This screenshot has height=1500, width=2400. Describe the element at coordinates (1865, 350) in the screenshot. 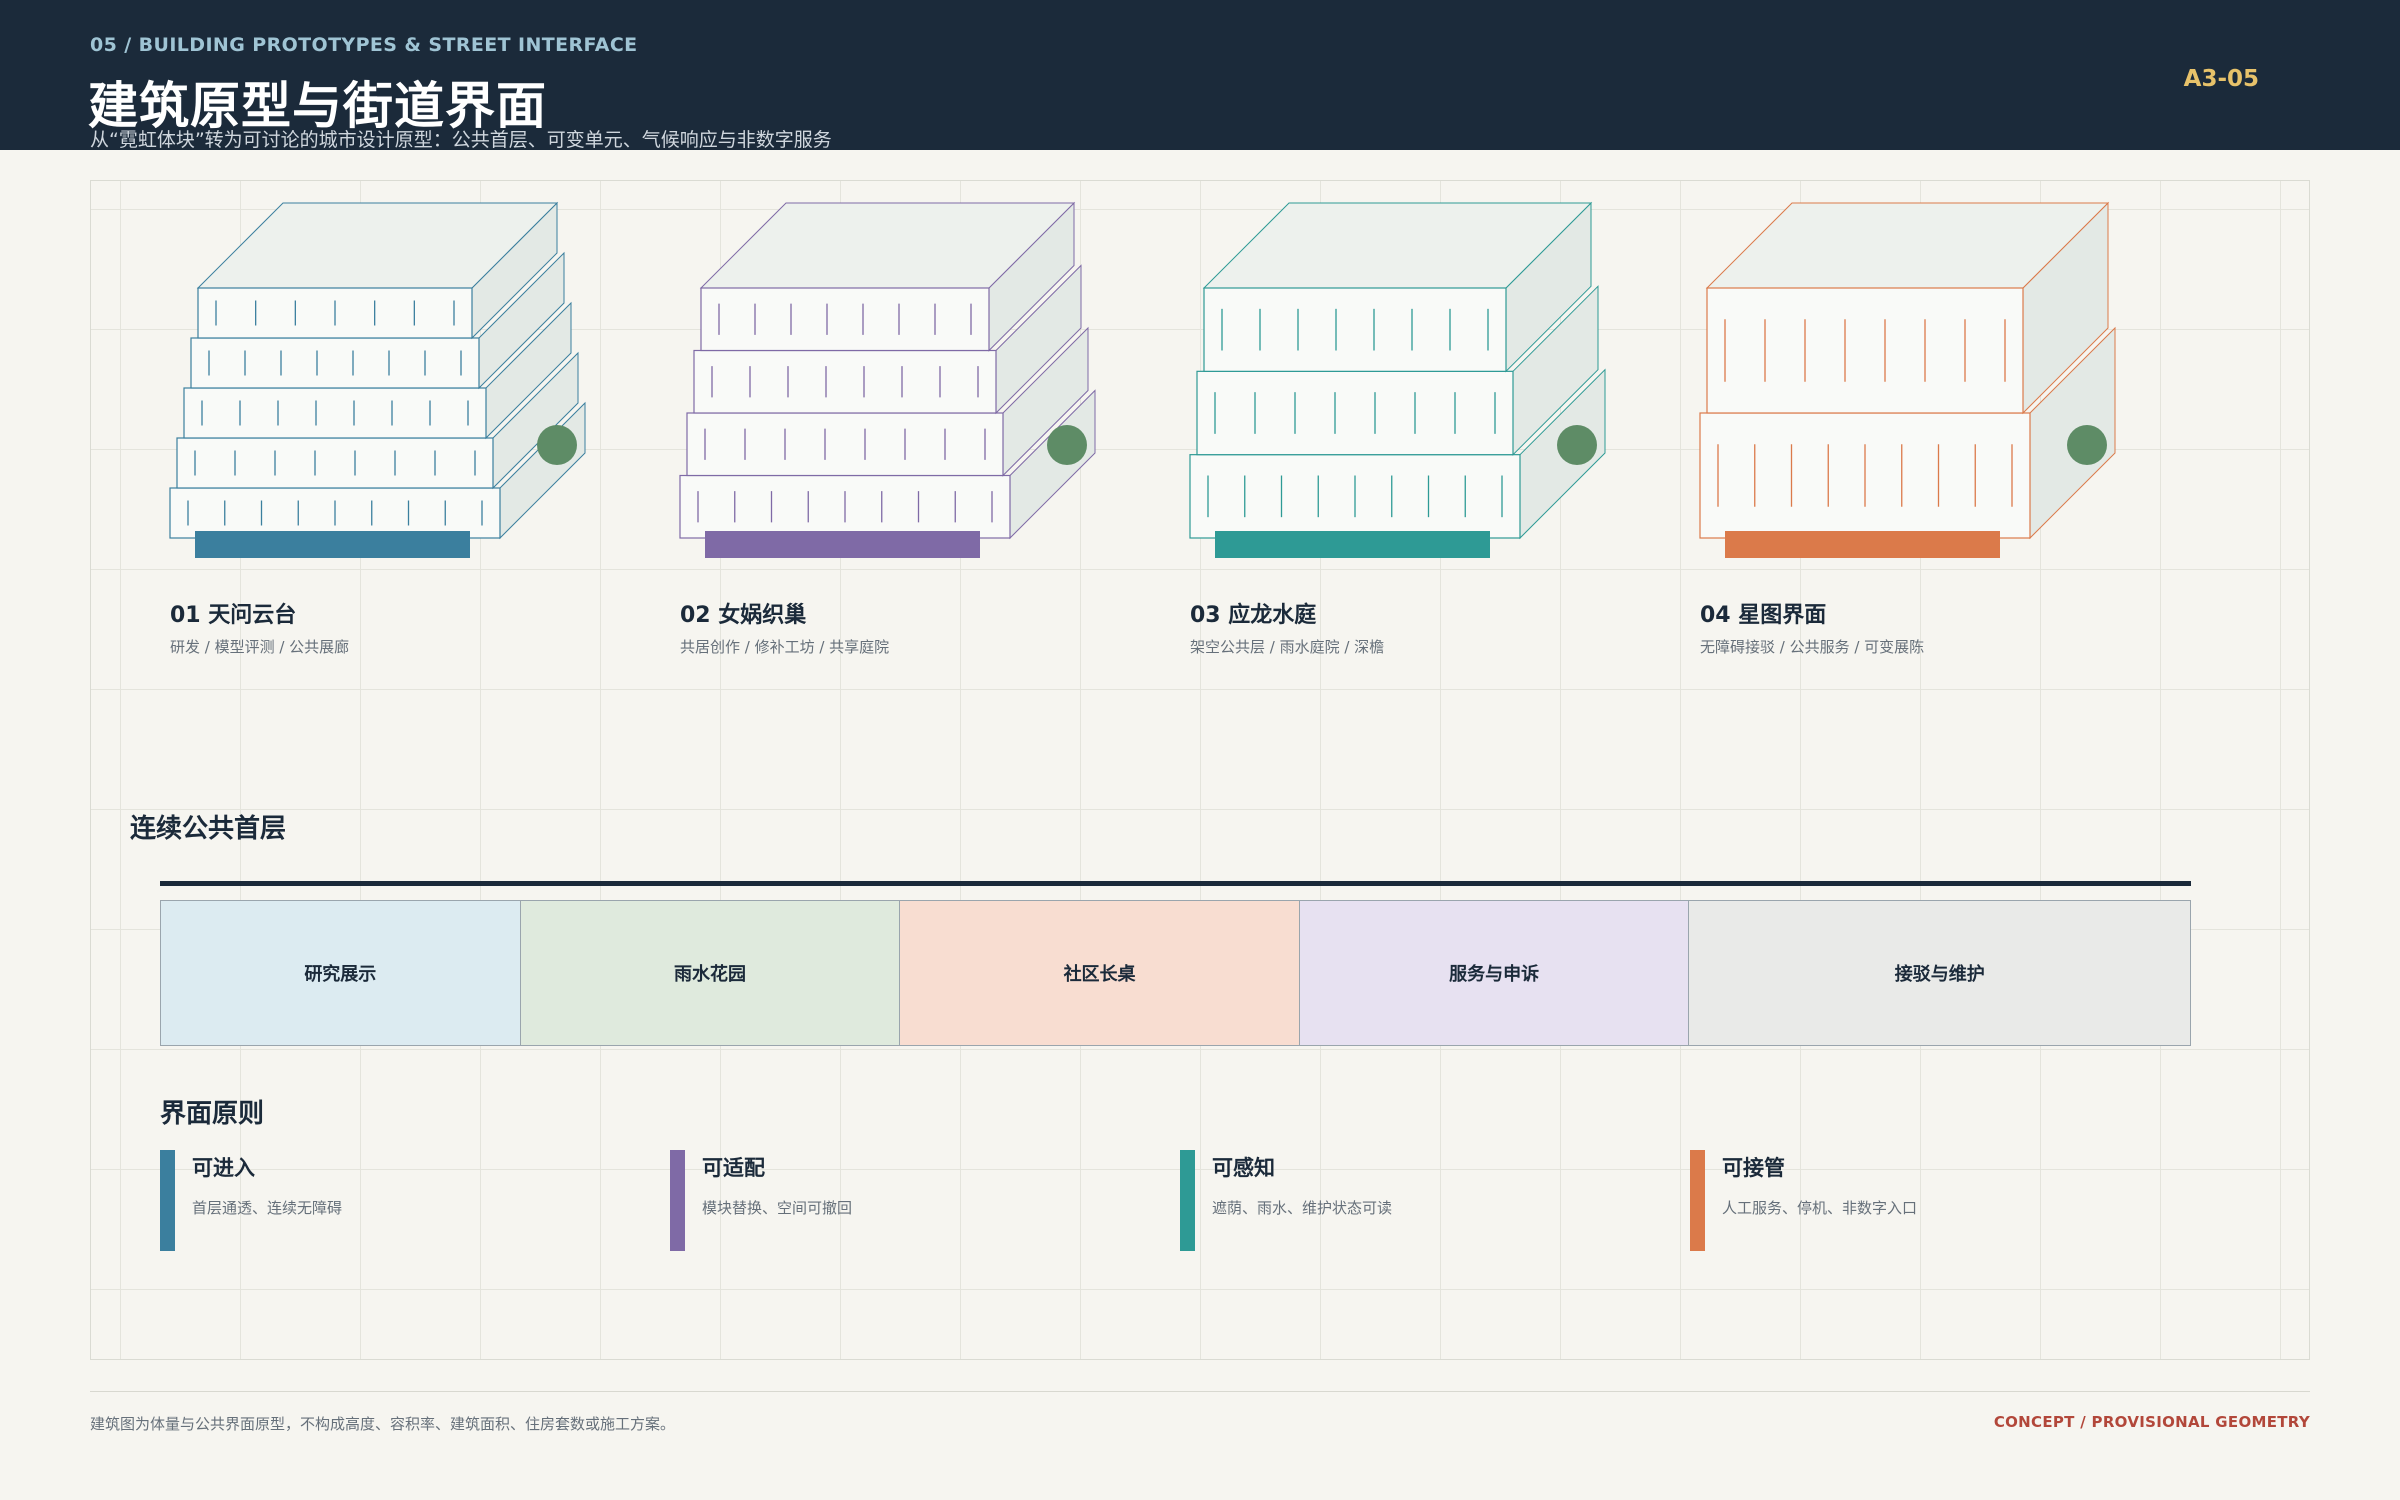

I see `b4-floor-2-front` at that location.